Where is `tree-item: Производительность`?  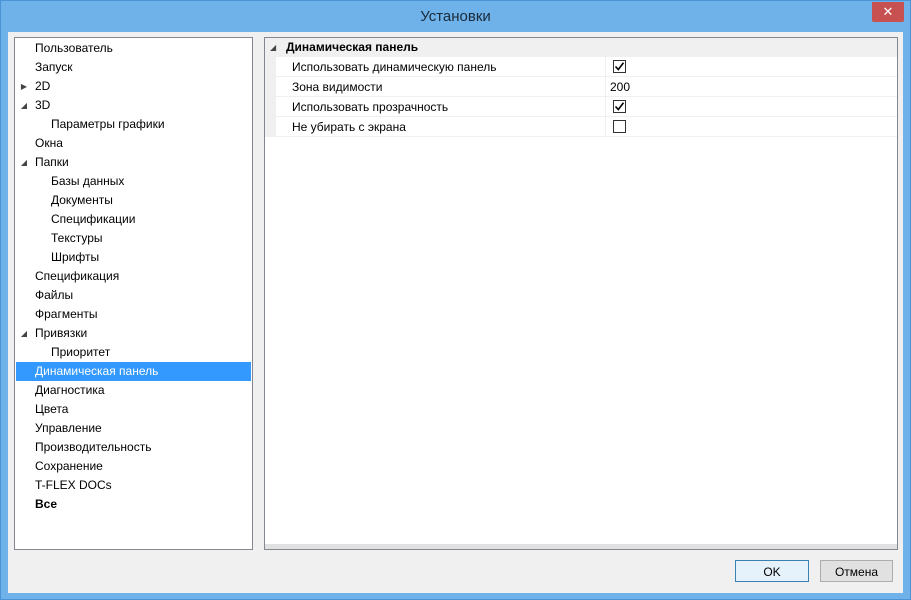 tree-item: Производительность is located at coordinates (133, 447).